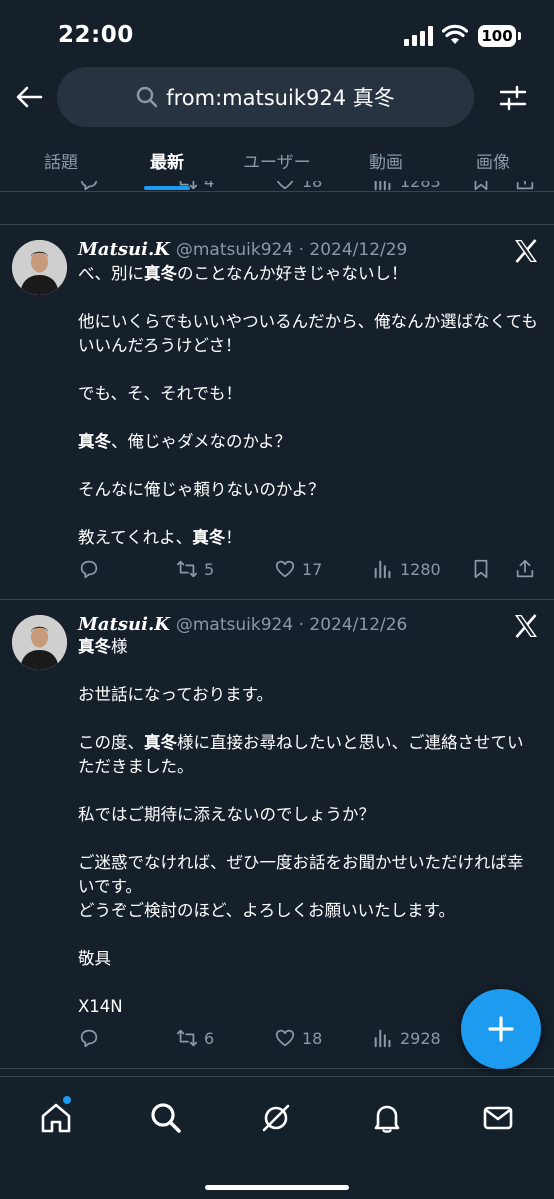 This screenshot has width=554, height=1199. What do you see at coordinates (61, 160) in the screenshot?
I see `tab-top: 話題` at bounding box center [61, 160].